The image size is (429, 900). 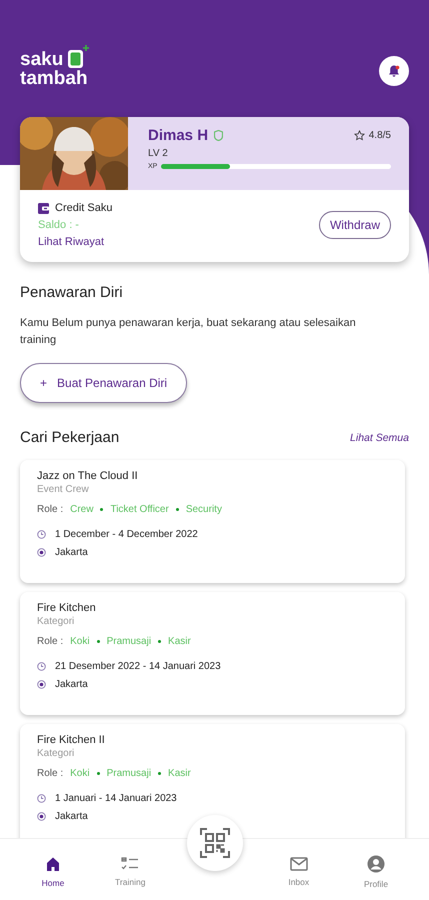 I want to click on nav-tab: Training, so click(x=130, y=869).